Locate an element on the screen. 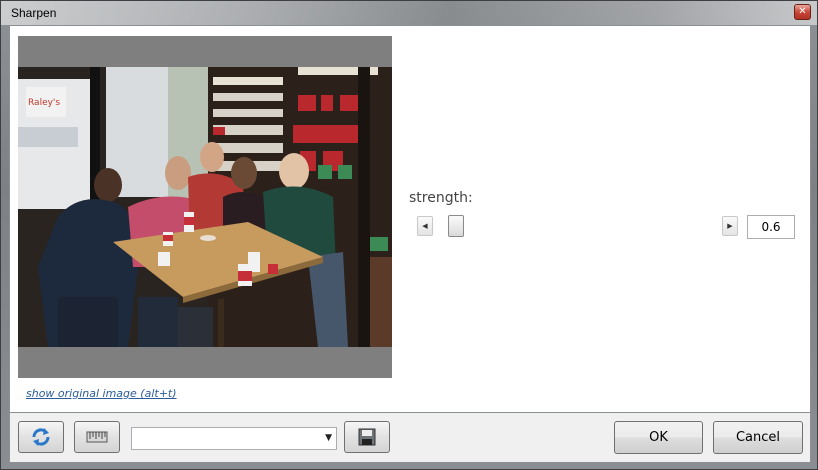 The width and height of the screenshot is (818, 470). right-arrow-icon: ▶ is located at coordinates (730, 226).